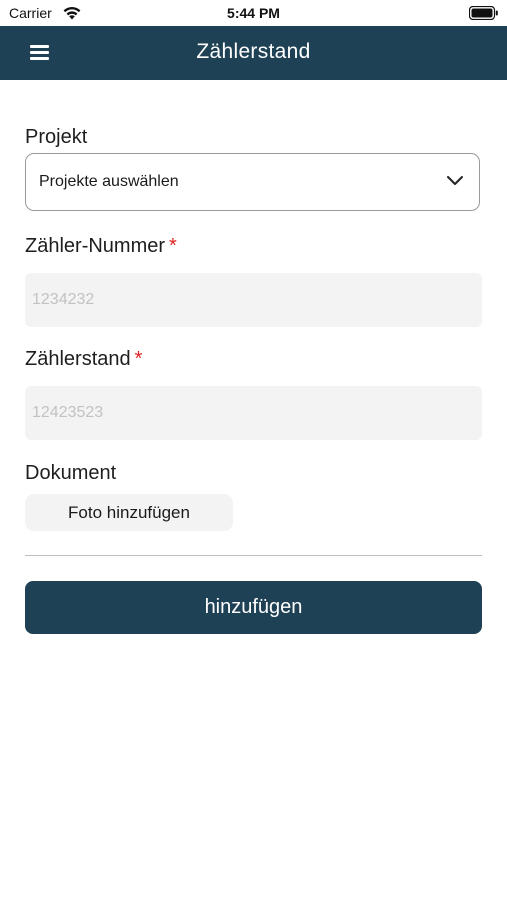 The width and height of the screenshot is (507, 900). I want to click on meter-number-label: Zähler-Nummer *, so click(101, 246).